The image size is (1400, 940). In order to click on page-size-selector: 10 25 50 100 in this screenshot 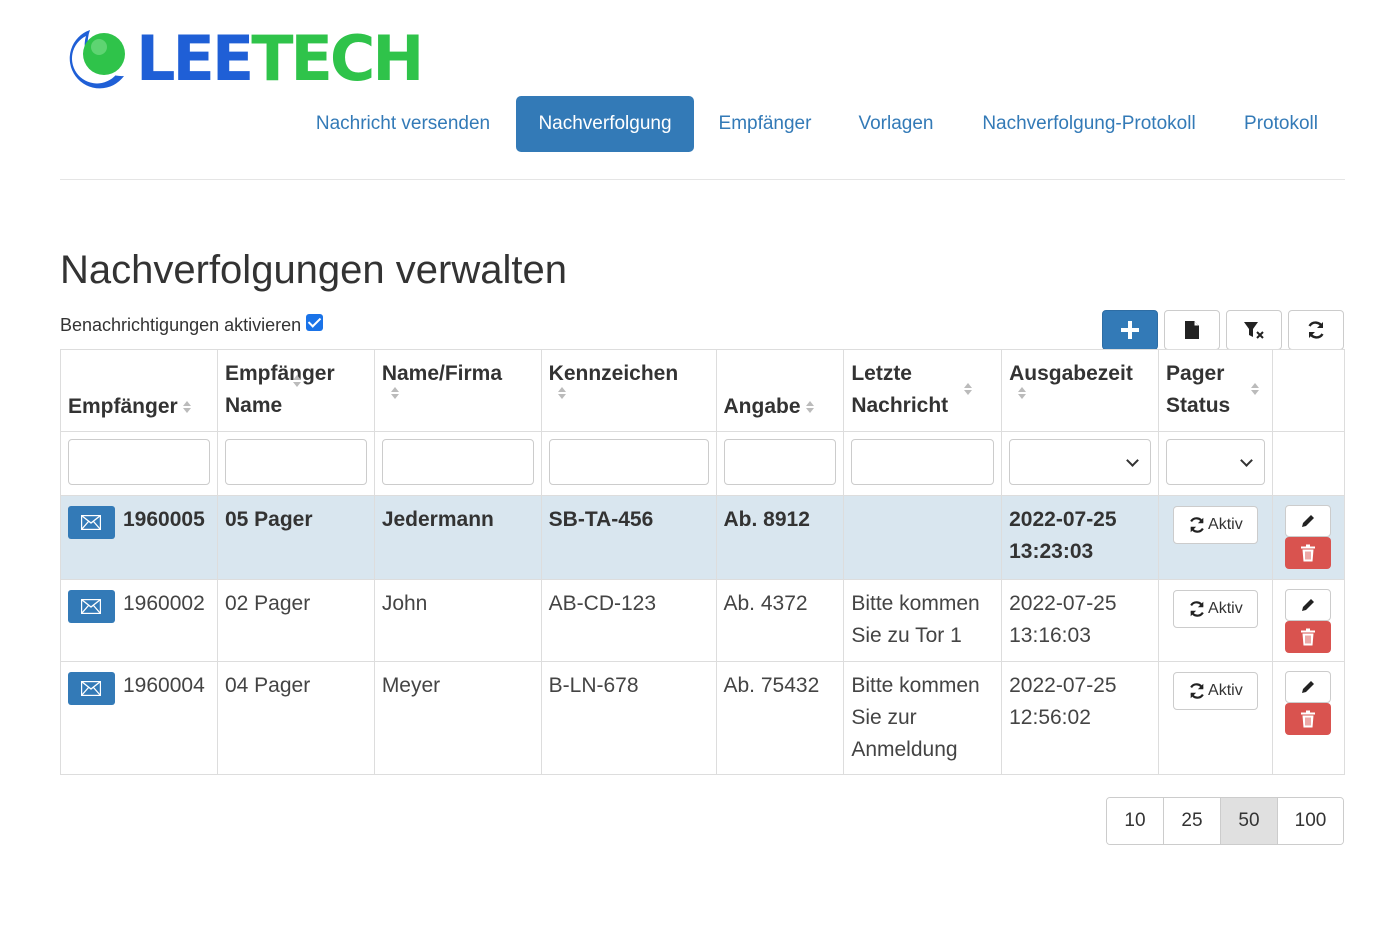, I will do `click(1225, 821)`.